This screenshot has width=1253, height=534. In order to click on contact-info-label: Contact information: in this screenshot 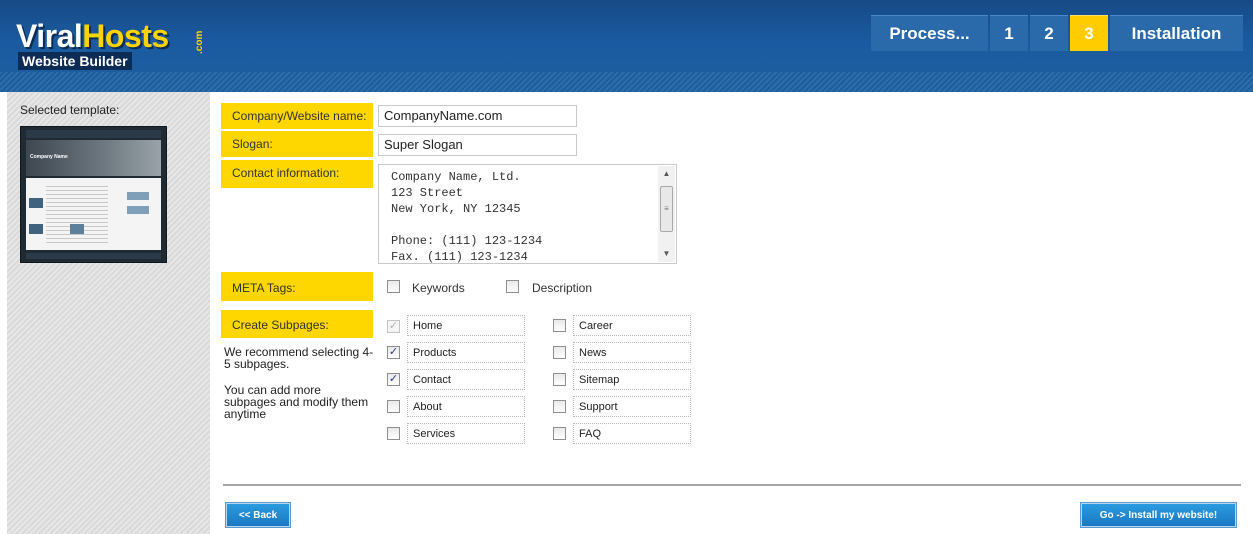, I will do `click(297, 174)`.